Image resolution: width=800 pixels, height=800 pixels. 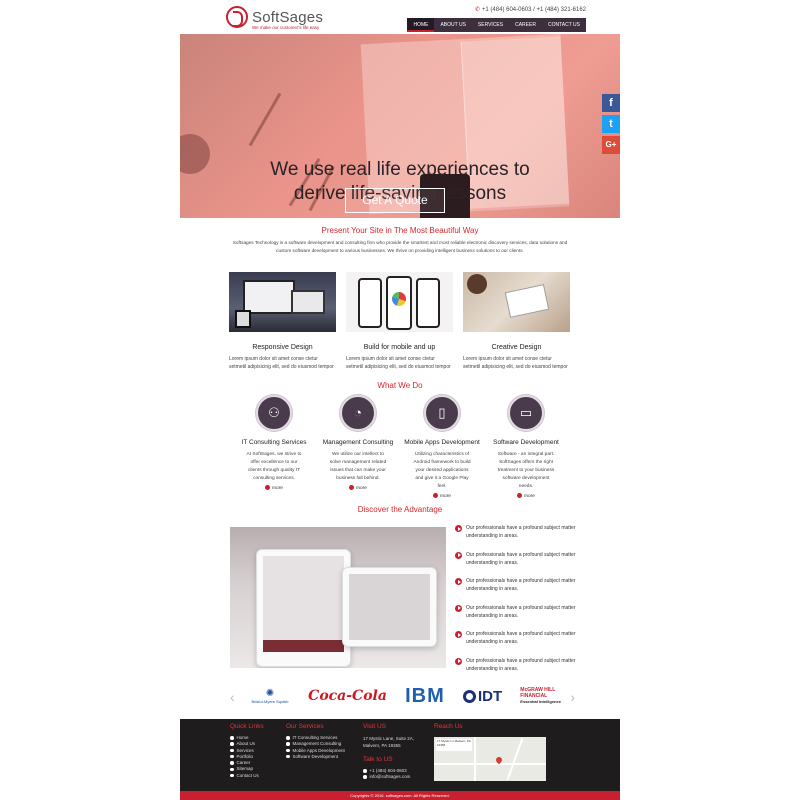 What do you see at coordinates (395, 200) in the screenshot?
I see `get-a-quote-button: Get A Quote` at bounding box center [395, 200].